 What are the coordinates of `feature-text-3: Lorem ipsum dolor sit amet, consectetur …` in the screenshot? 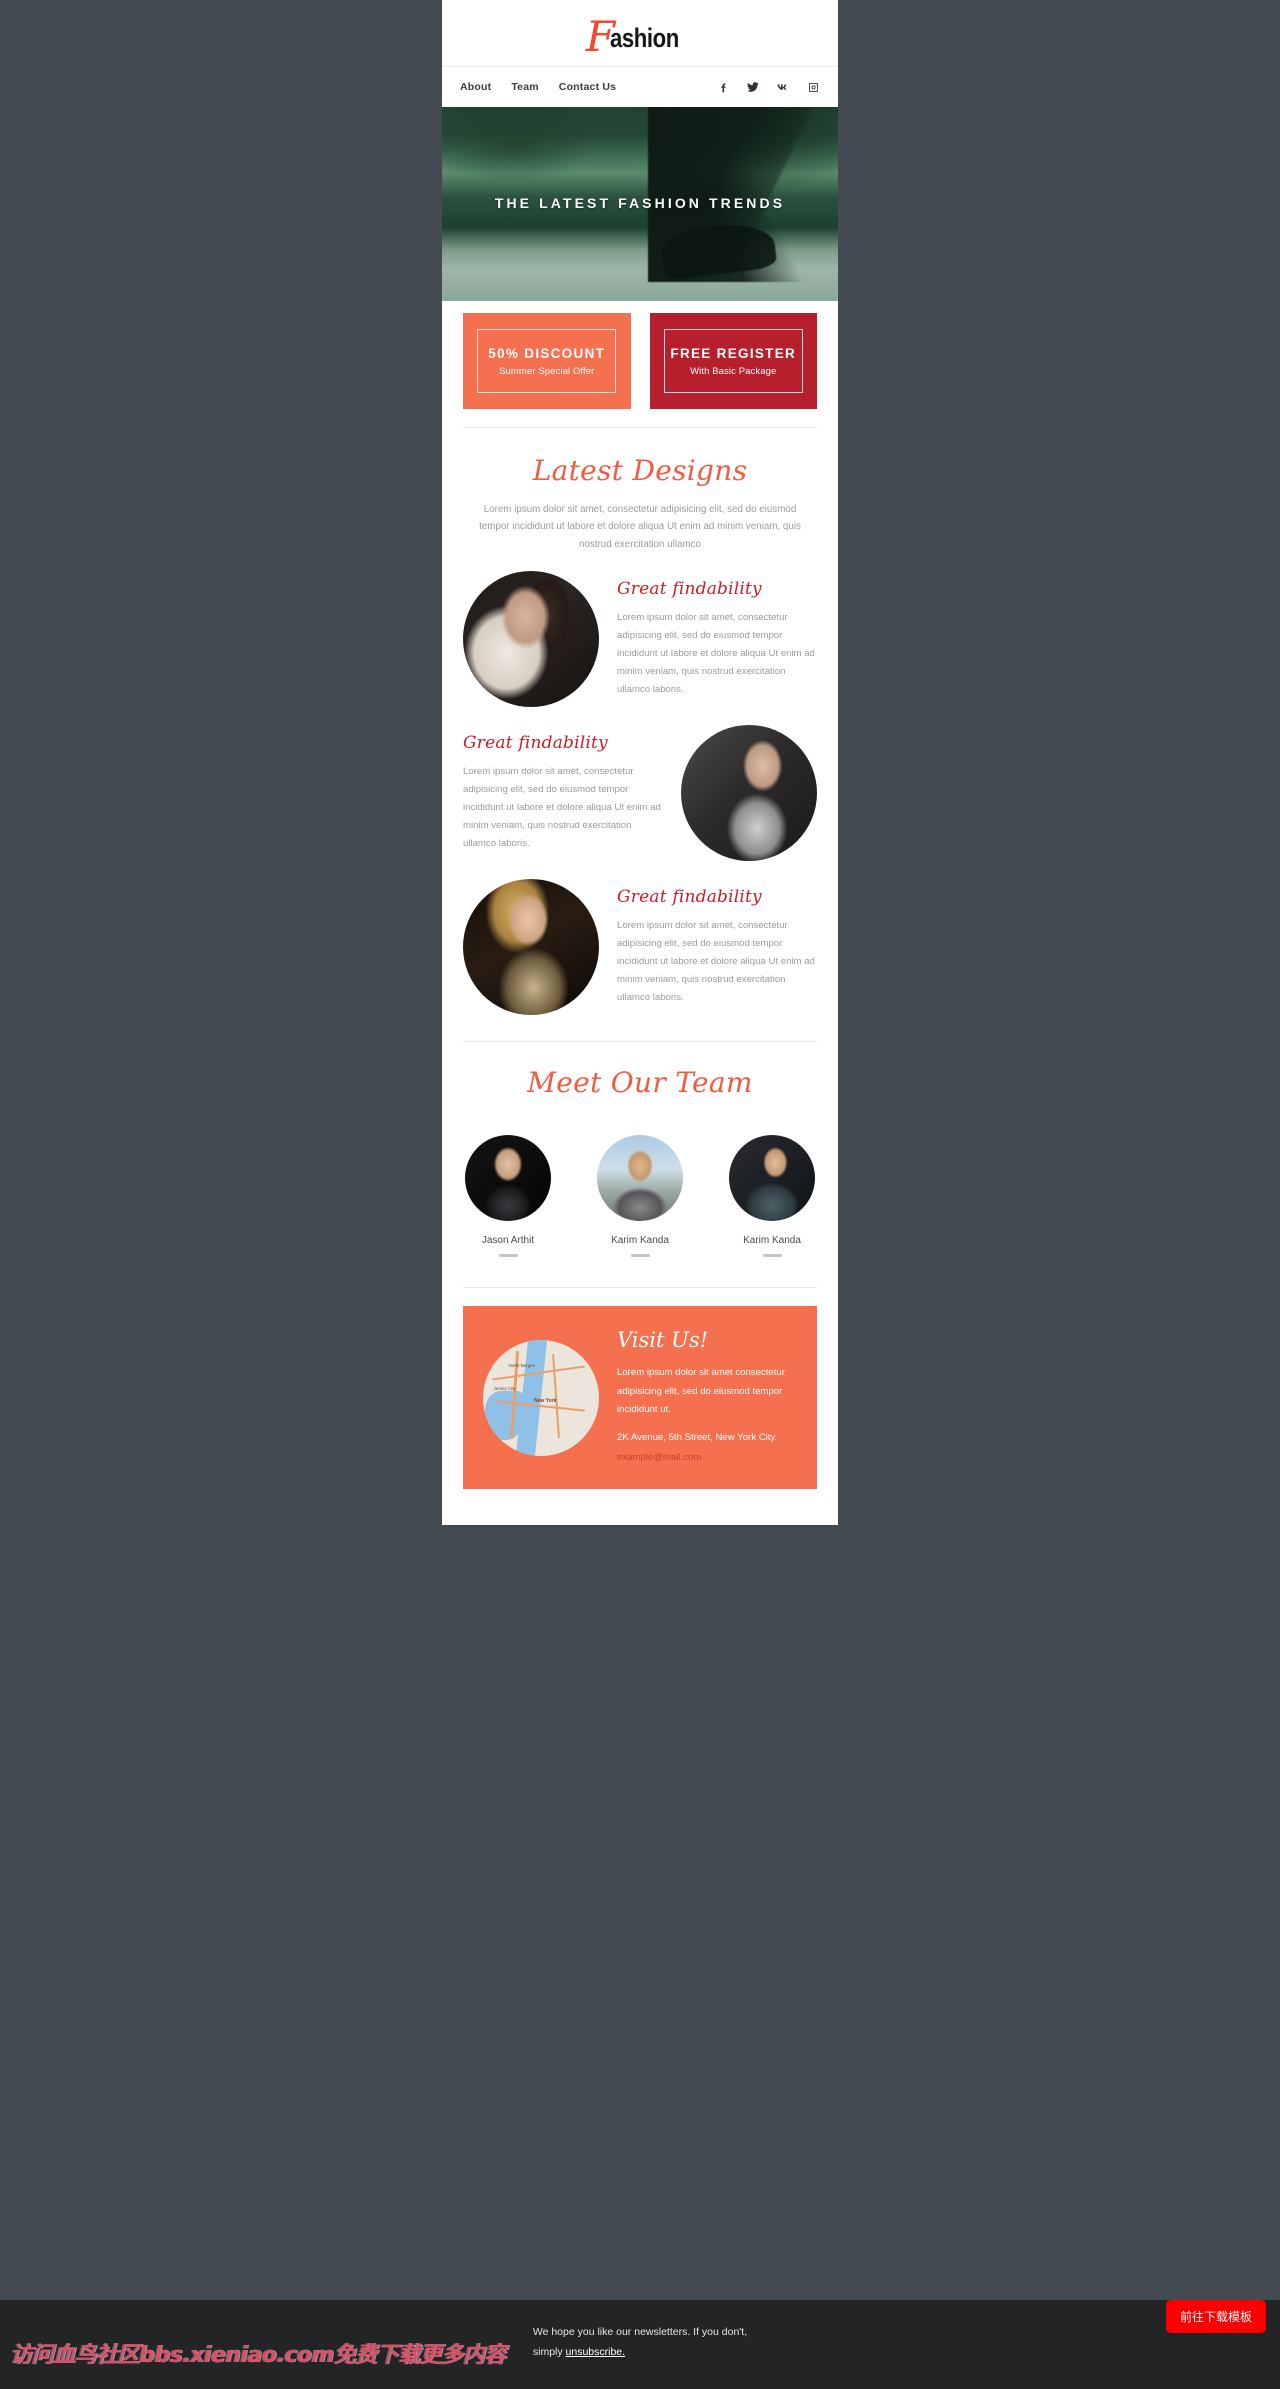 It's located at (716, 962).